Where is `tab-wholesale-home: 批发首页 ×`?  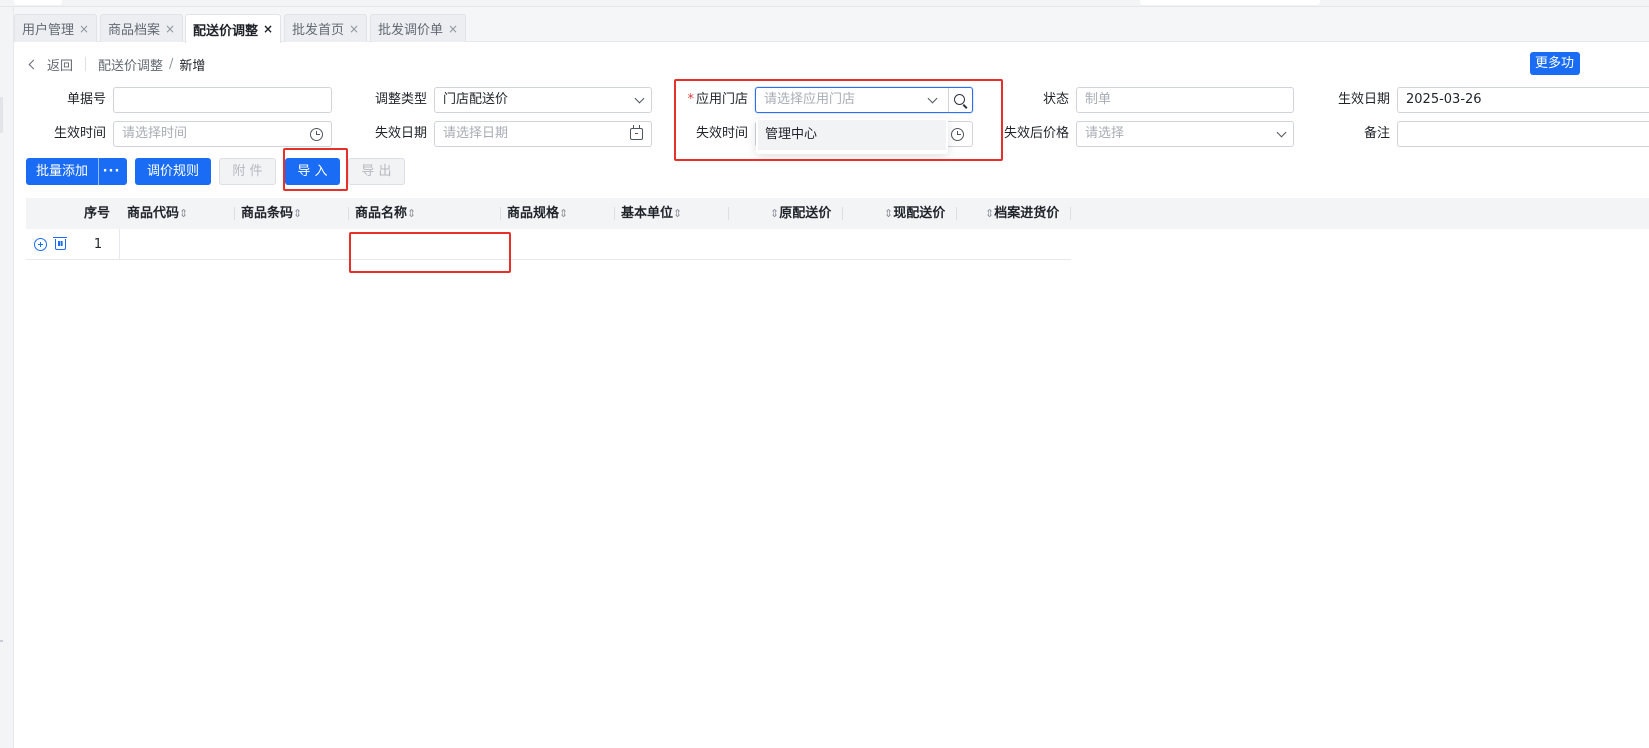 tab-wholesale-home: 批发首页 × is located at coordinates (326, 28).